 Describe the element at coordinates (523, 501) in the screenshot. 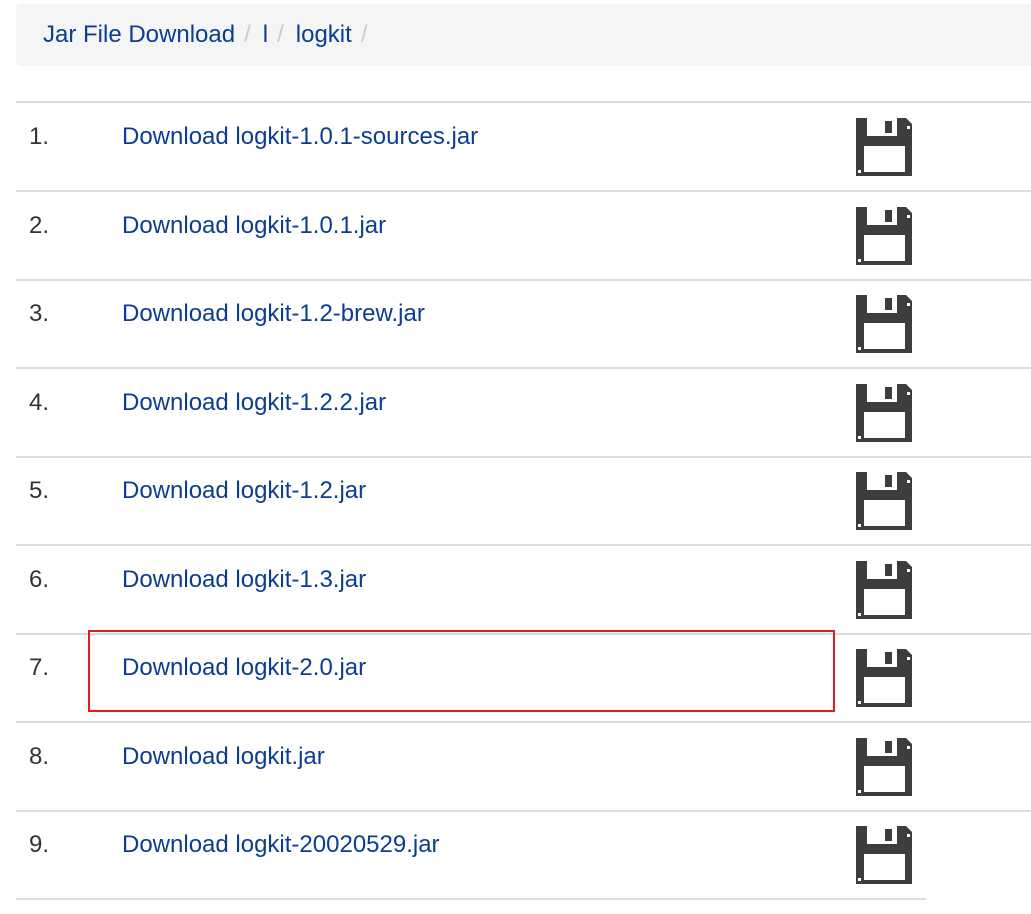

I see `table-row: 5. Download logkit-1.2.jar` at that location.